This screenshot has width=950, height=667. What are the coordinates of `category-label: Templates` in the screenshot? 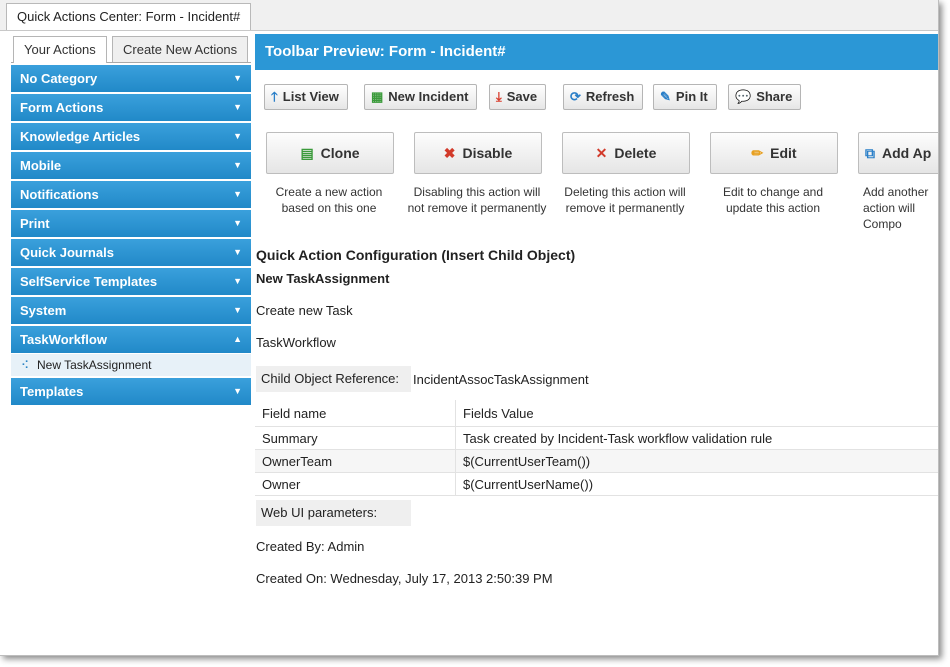 It's located at (52, 391).